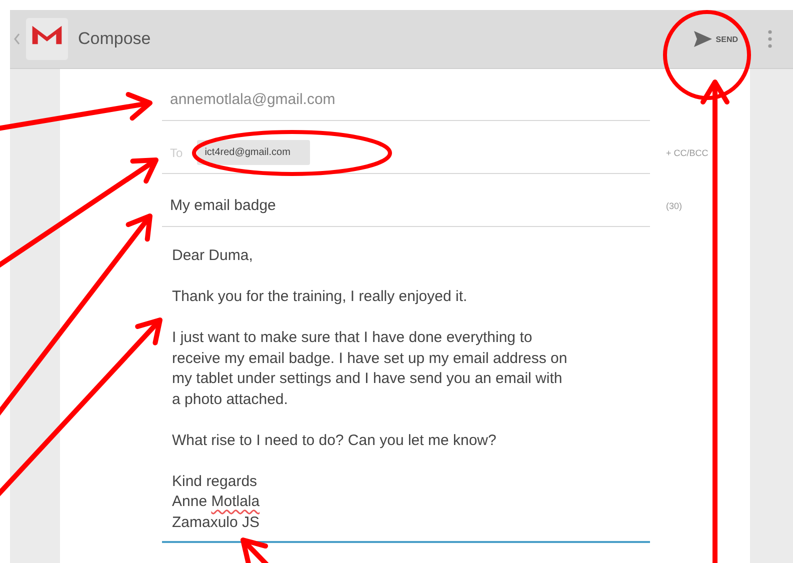  I want to click on message-line: What rise to I need to do? Can you let me know?, so click(335, 440).